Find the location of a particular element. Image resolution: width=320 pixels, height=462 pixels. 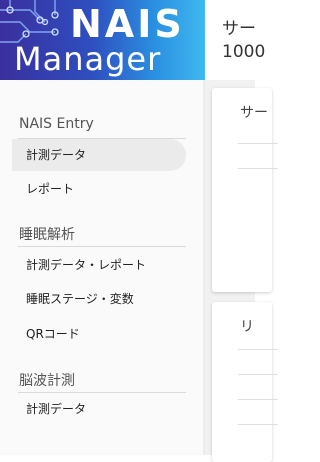

app-logo: NAIS Manager is located at coordinates (102, 40).